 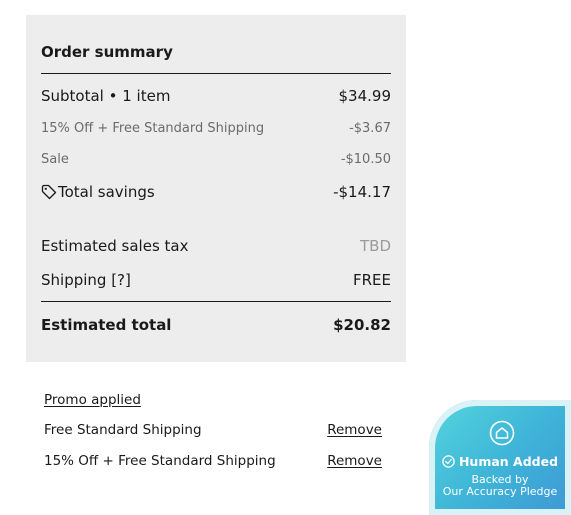 I want to click on badge-headline-text: Human Added, so click(x=508, y=461).